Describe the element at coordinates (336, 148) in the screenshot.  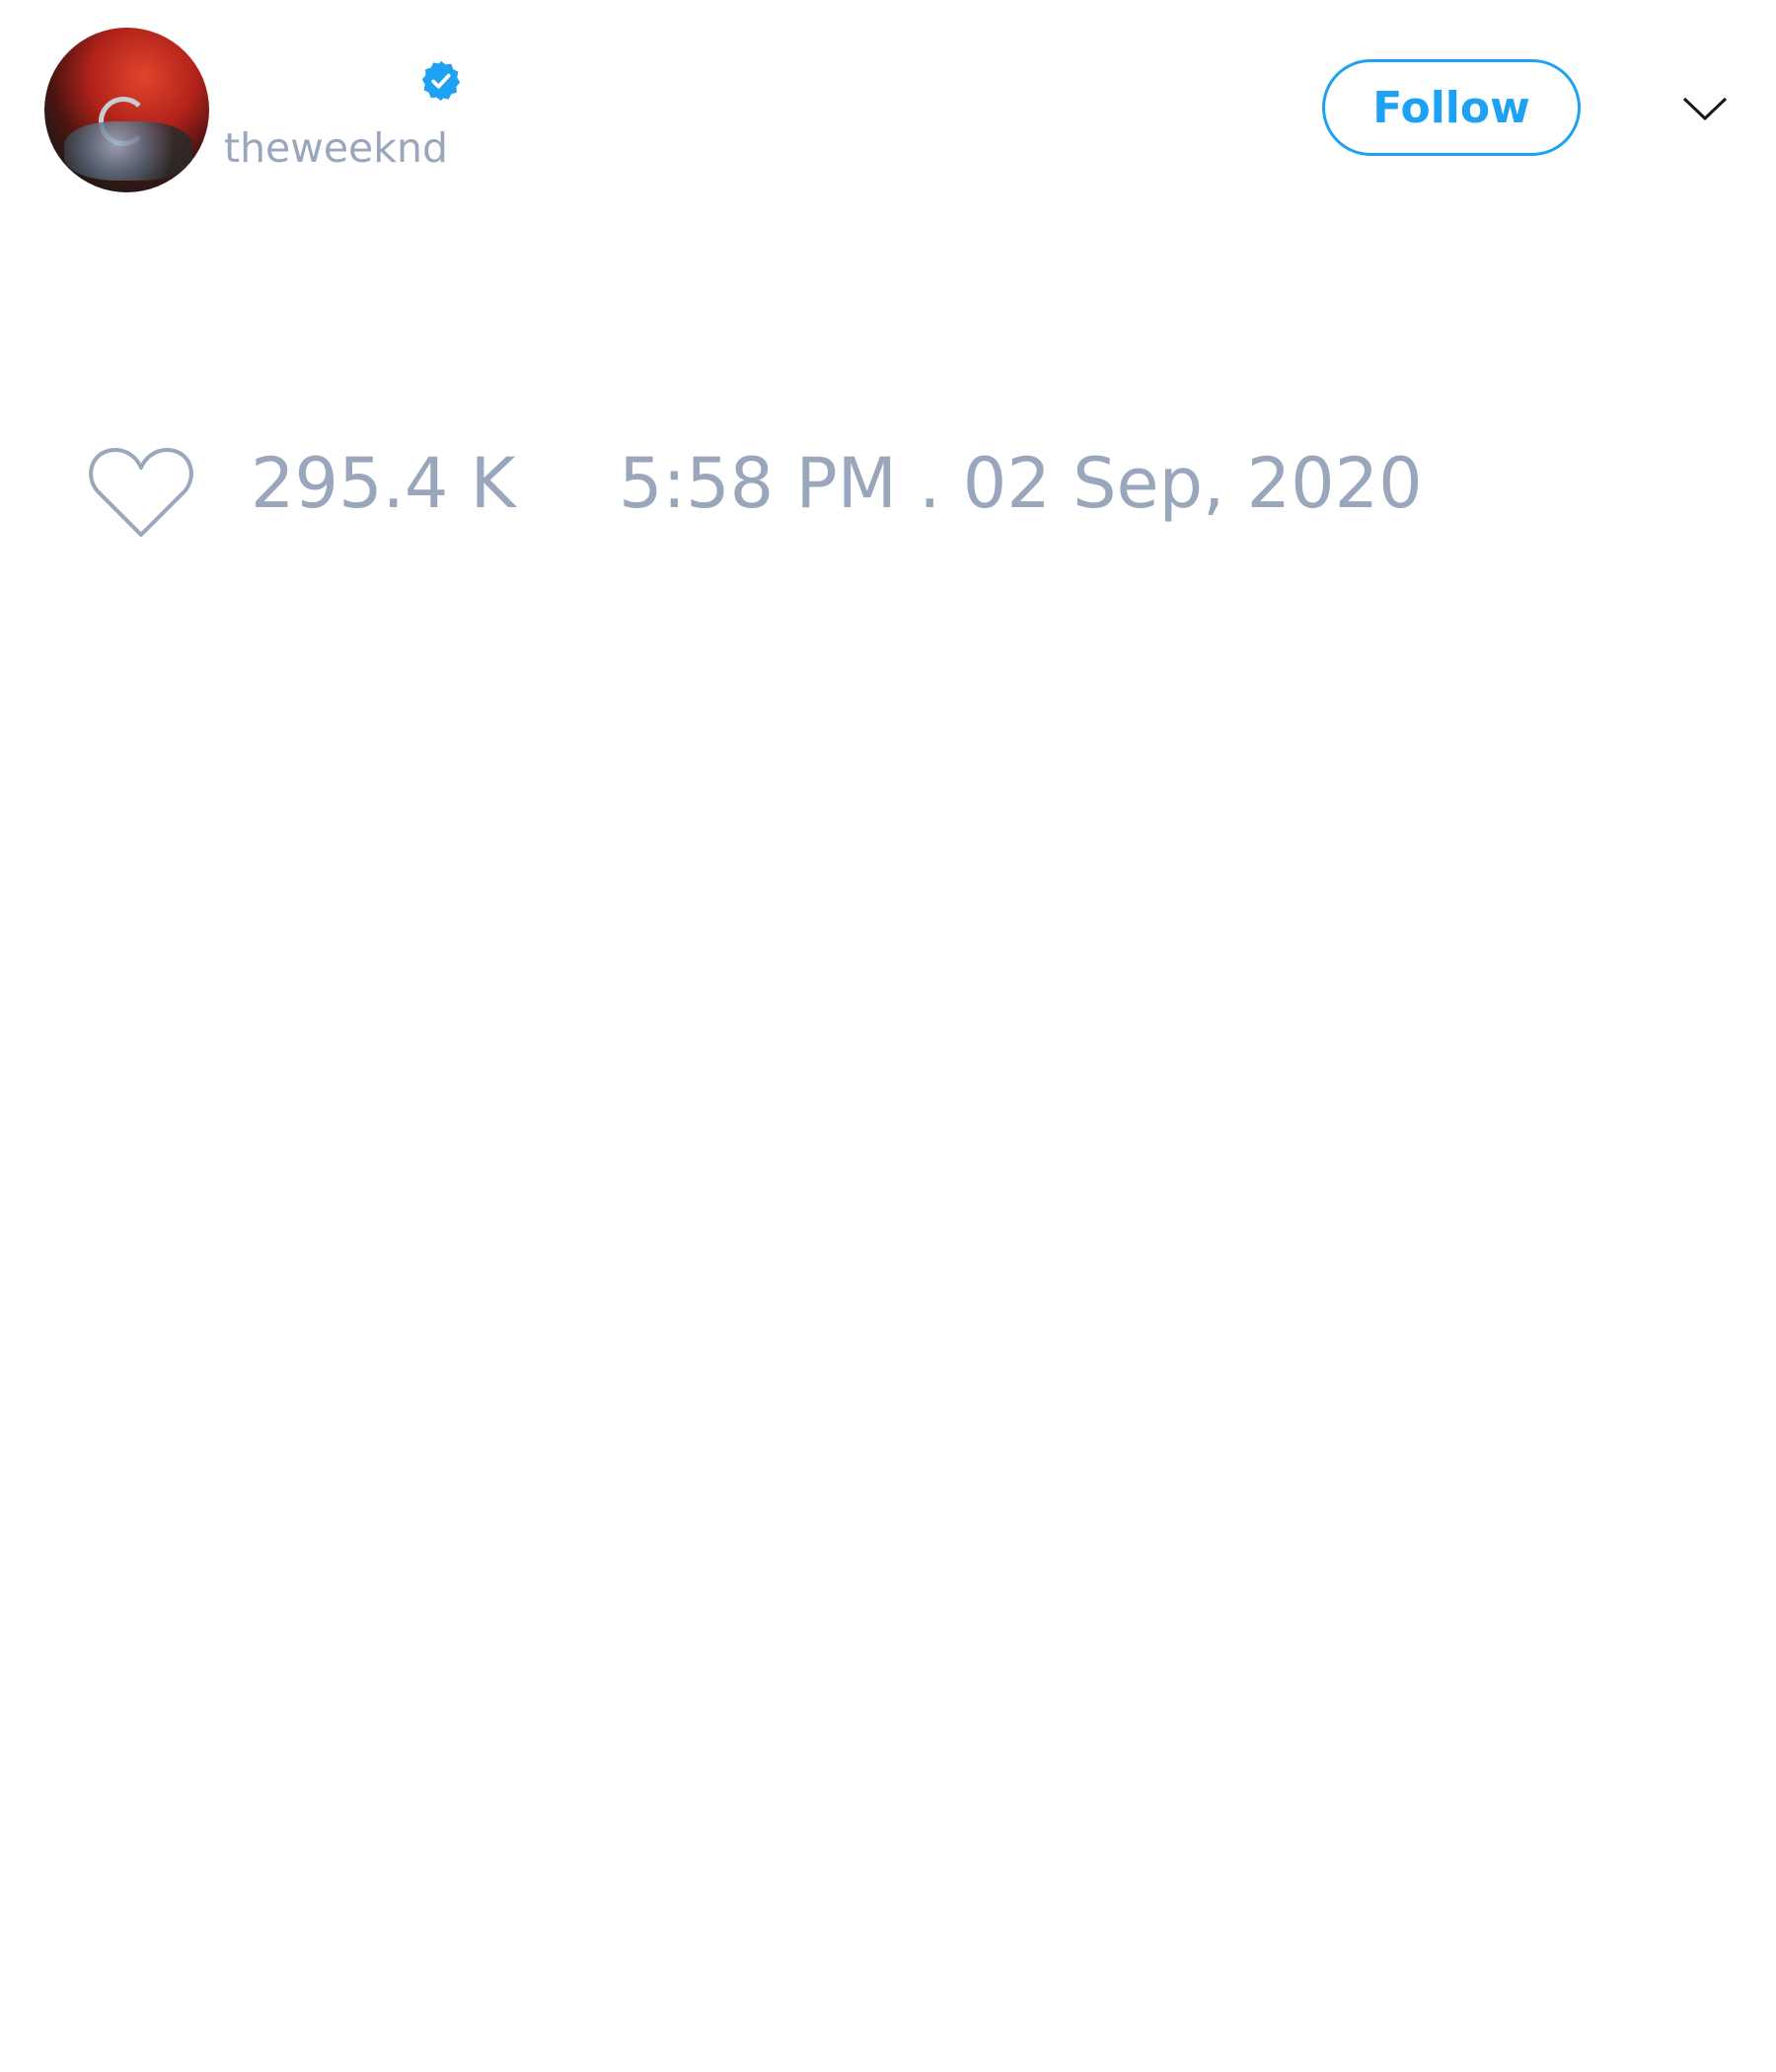
I see `user-handle: theweeknd` at that location.